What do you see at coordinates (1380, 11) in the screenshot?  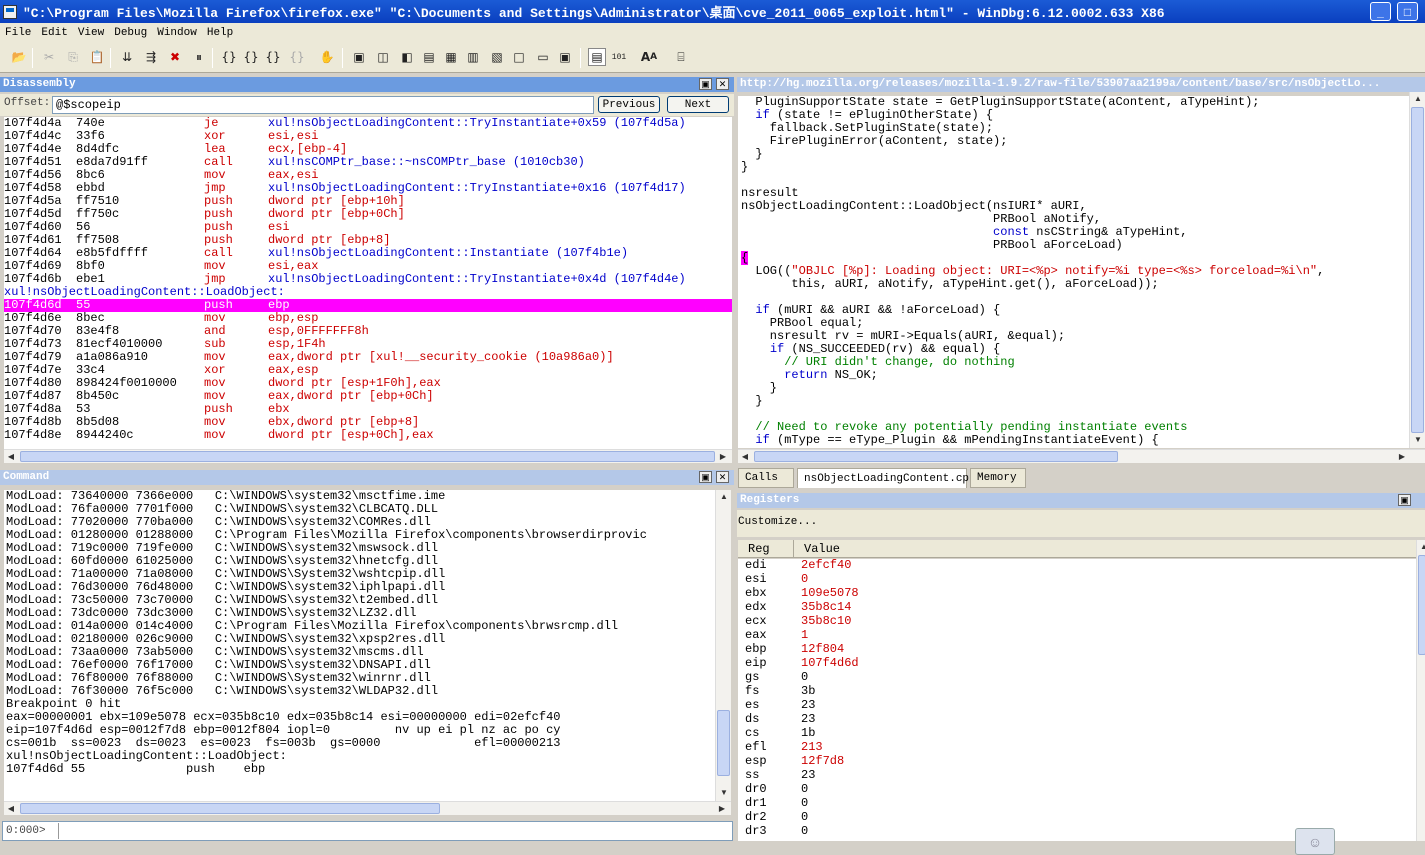 I see `minimize-button: _` at bounding box center [1380, 11].